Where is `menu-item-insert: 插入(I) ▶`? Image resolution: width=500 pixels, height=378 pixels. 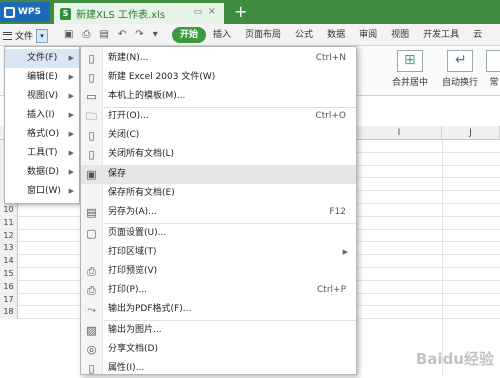
menu-item-insert: 插入(I) ▶ is located at coordinates (42, 115).